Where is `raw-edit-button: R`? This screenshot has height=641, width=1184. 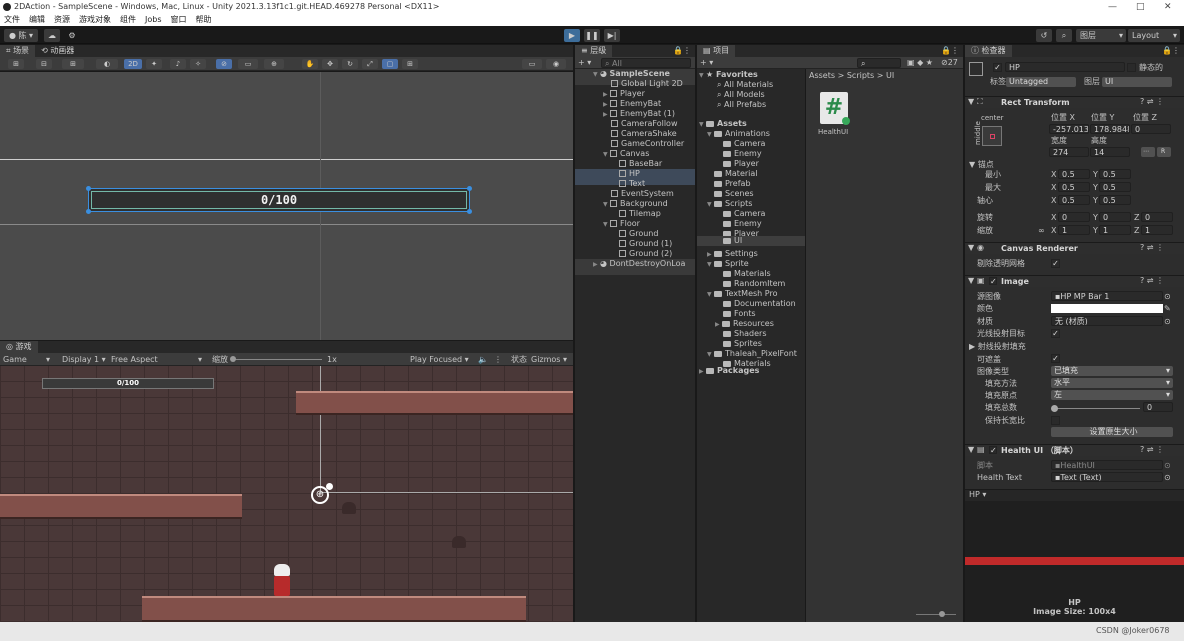 raw-edit-button: R is located at coordinates (1164, 152).